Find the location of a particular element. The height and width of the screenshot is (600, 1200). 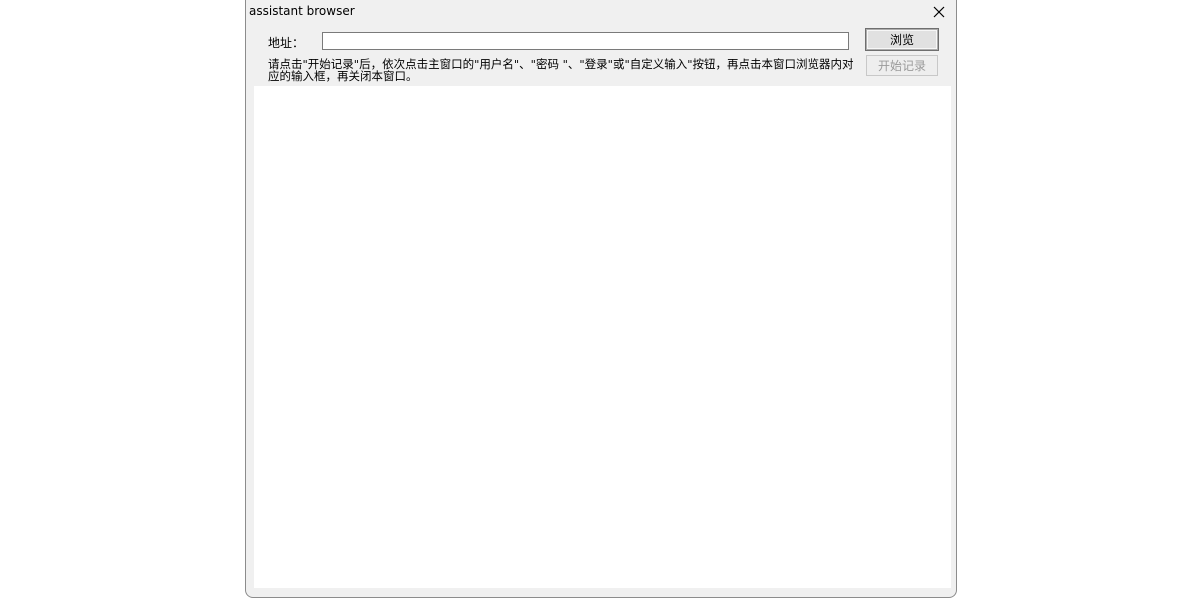

close-icon is located at coordinates (939, 12).